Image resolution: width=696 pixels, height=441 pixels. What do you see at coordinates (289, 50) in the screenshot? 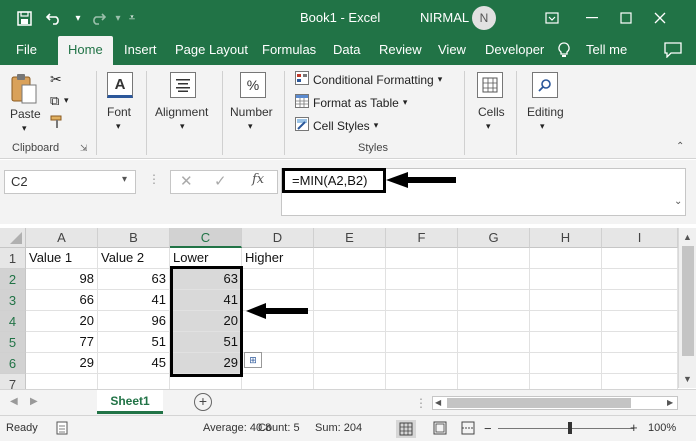
I see `tab-formulas: Formulas` at bounding box center [289, 50].